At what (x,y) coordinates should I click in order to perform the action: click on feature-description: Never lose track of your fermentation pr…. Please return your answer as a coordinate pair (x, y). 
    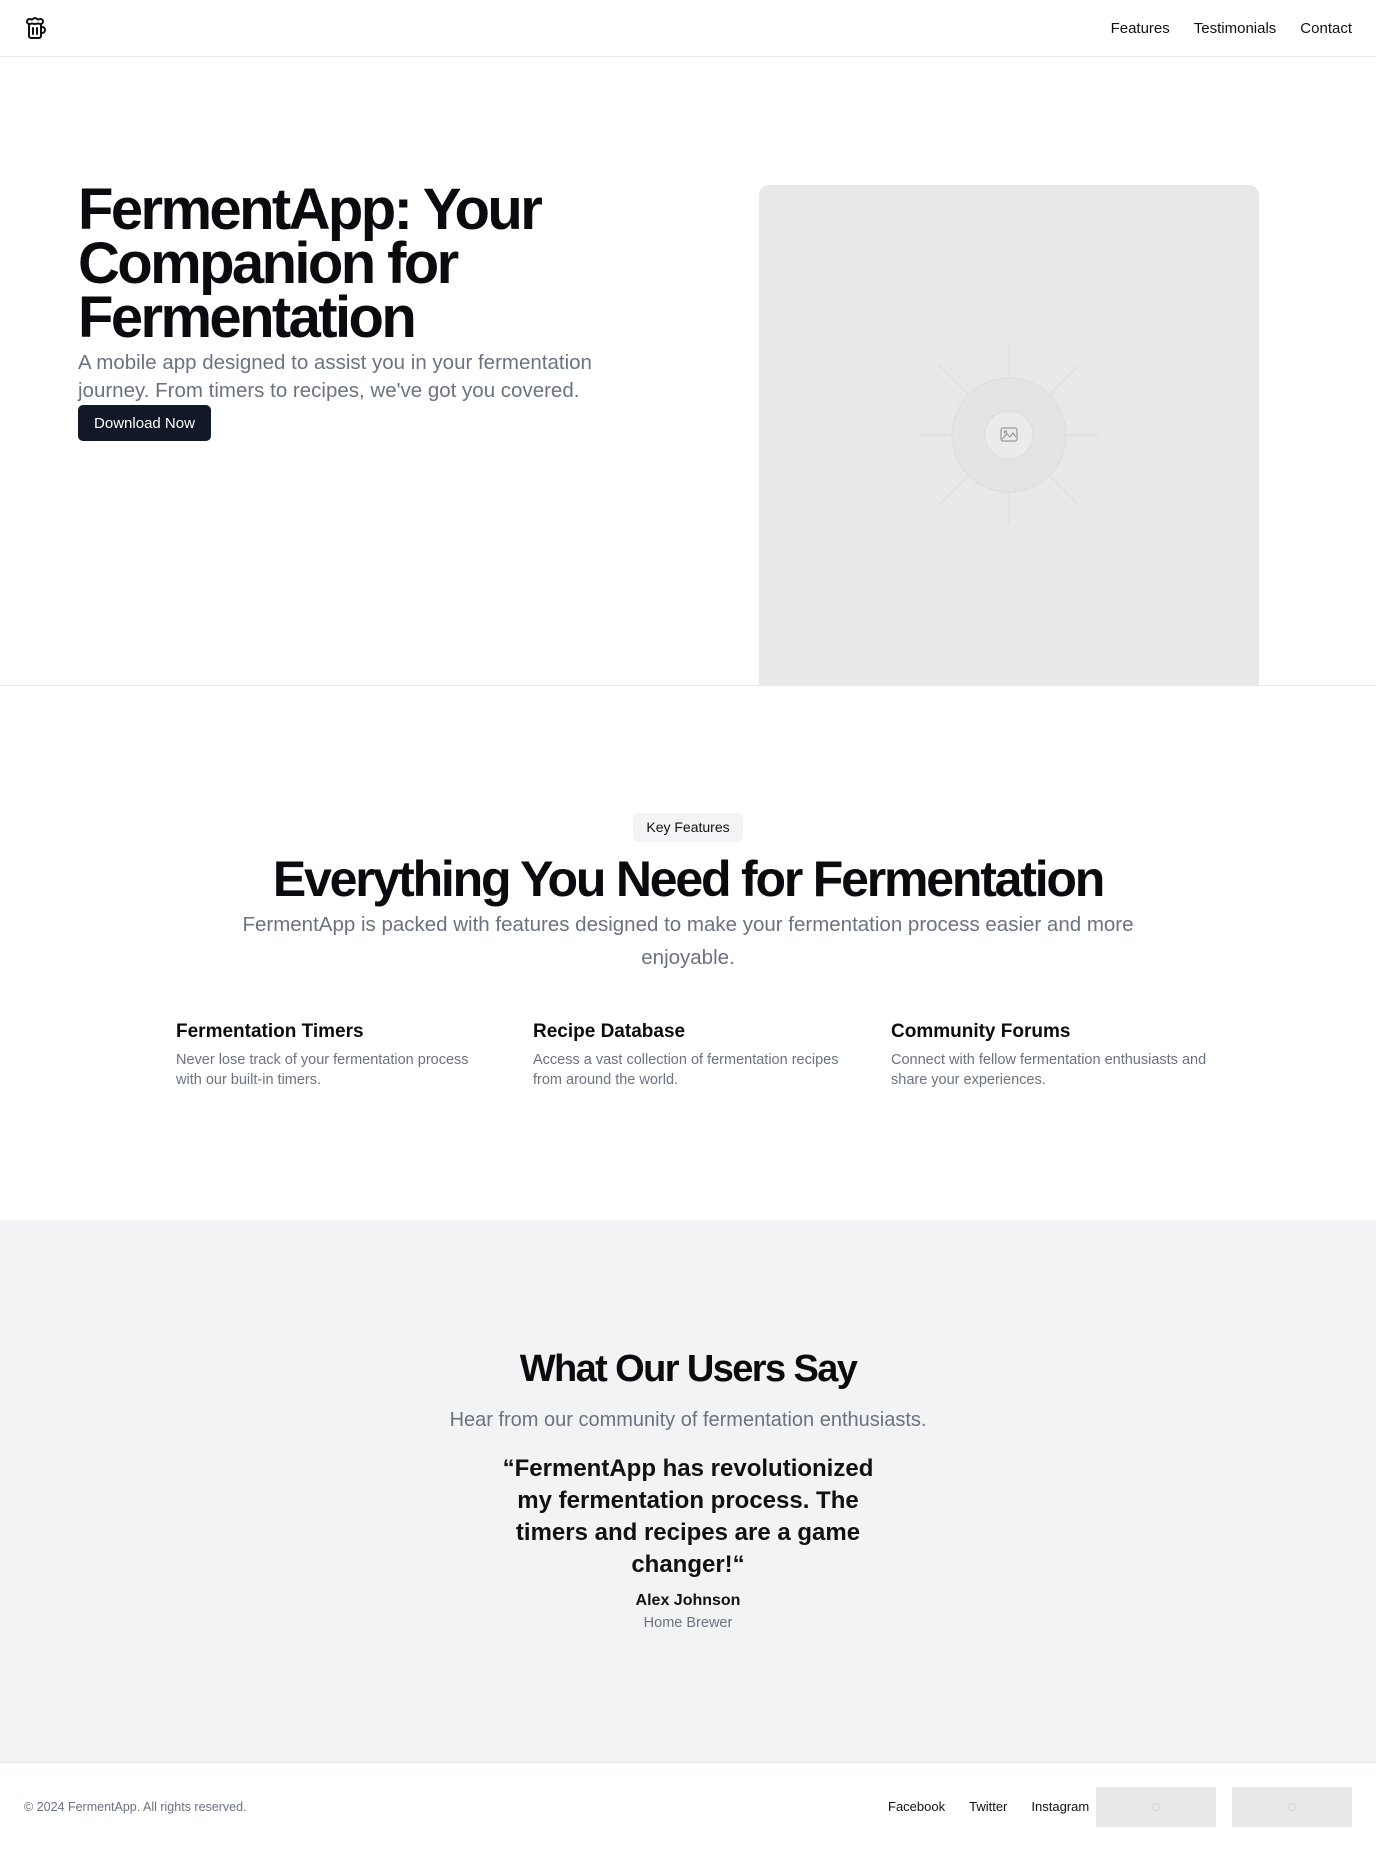
    Looking at the image, I should click on (322, 1070).